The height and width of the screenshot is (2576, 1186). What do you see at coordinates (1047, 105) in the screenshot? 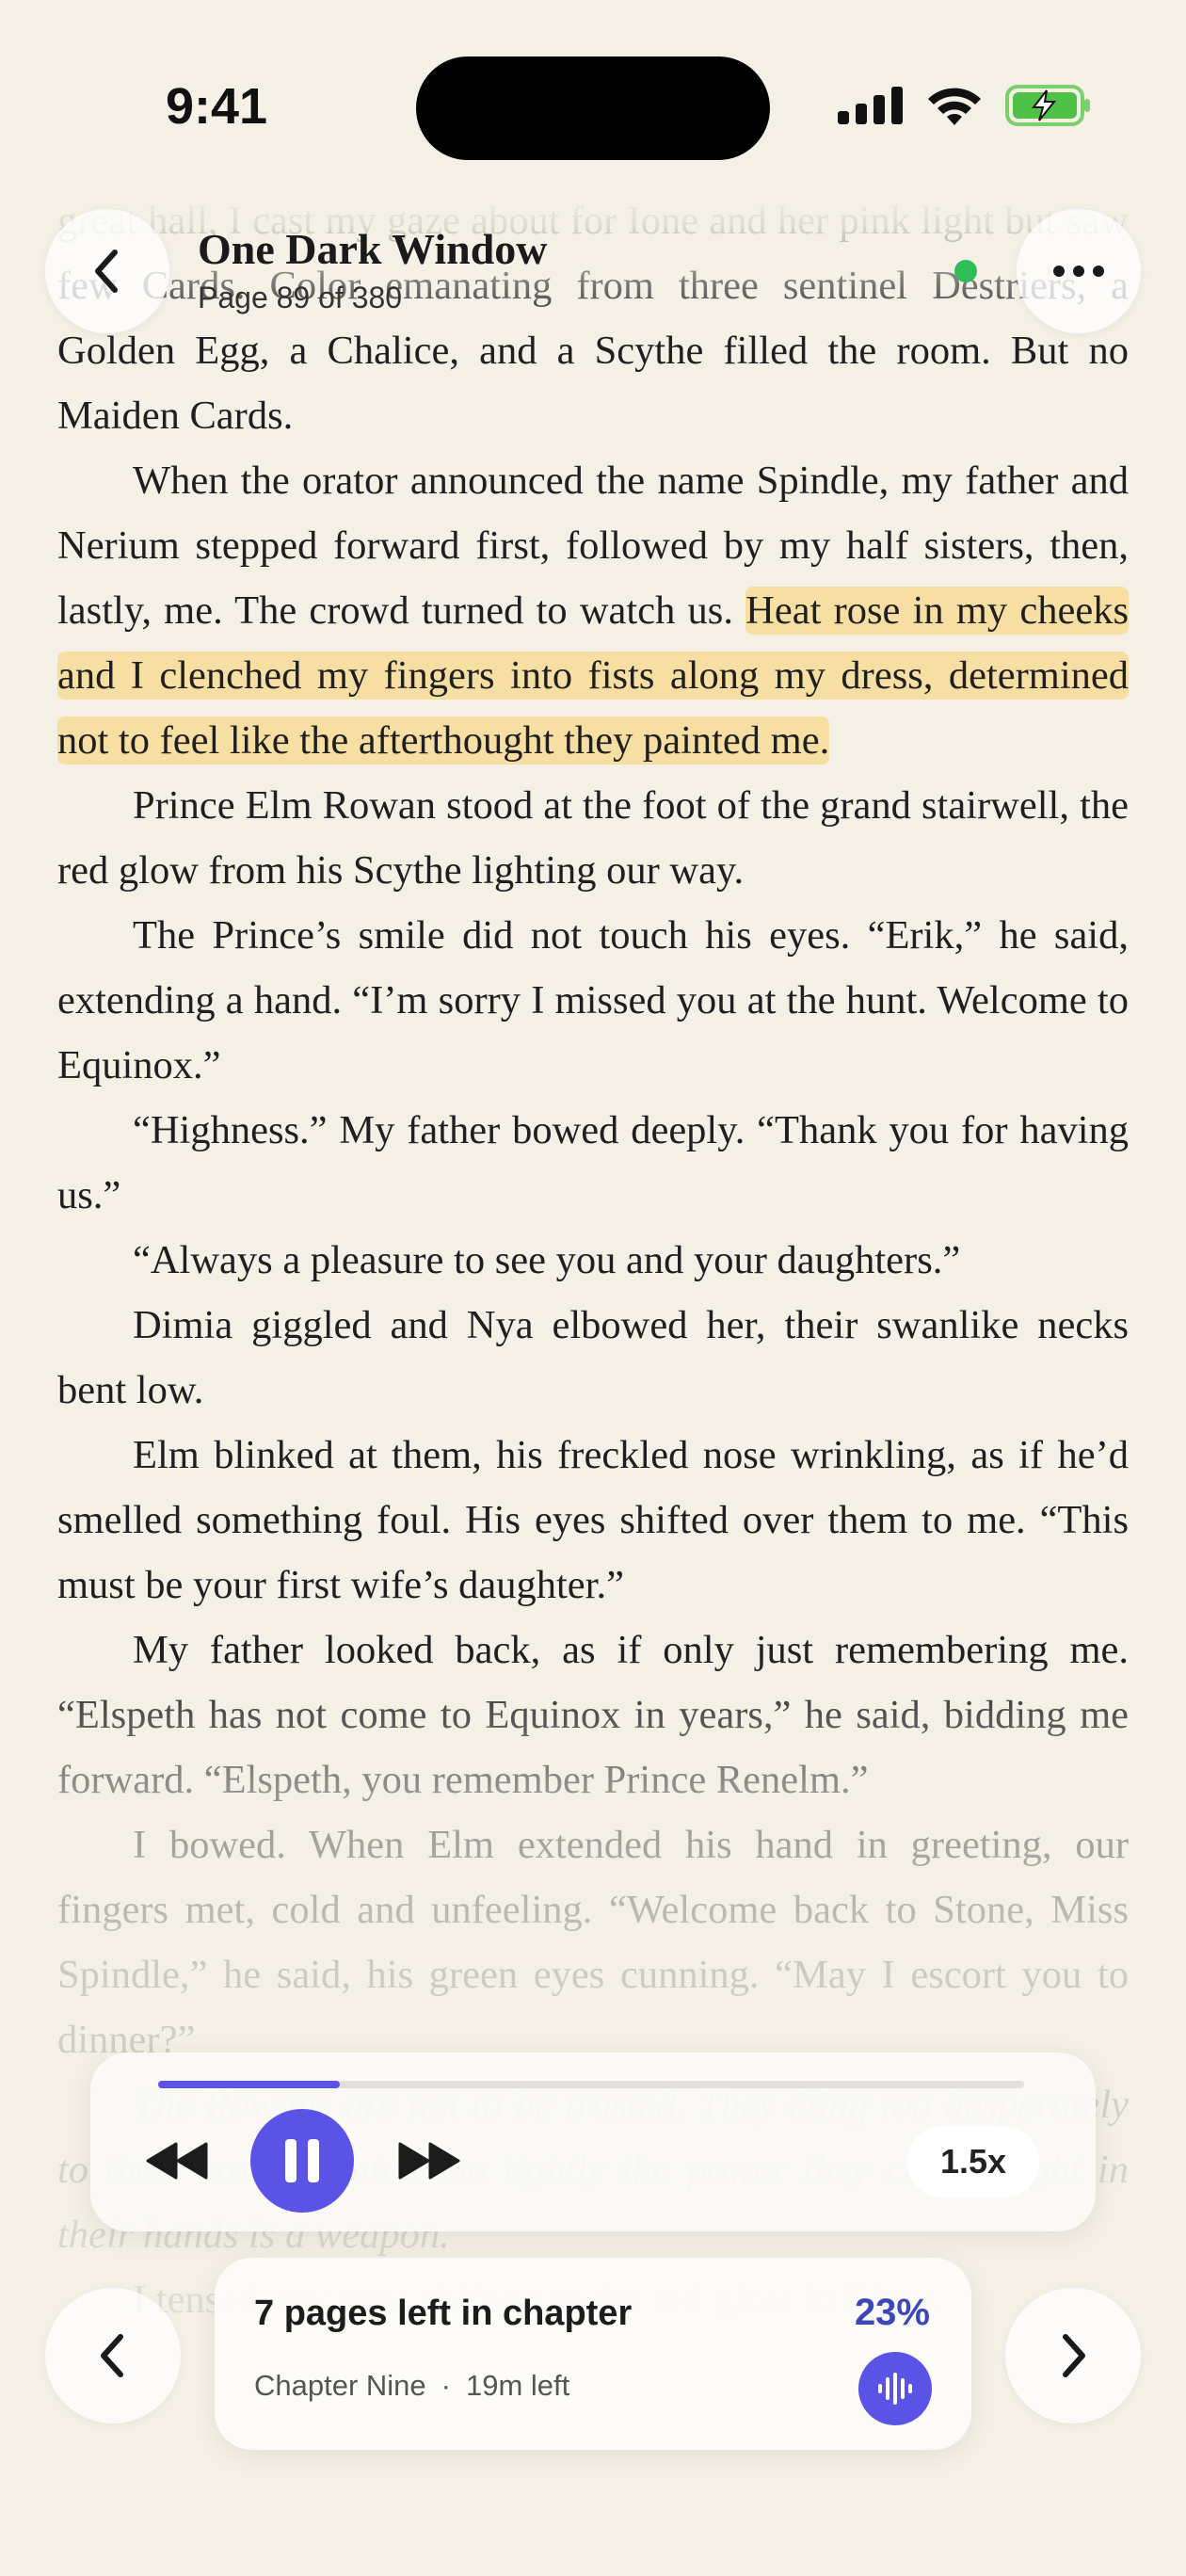
I see `battery-charging-icon` at bounding box center [1047, 105].